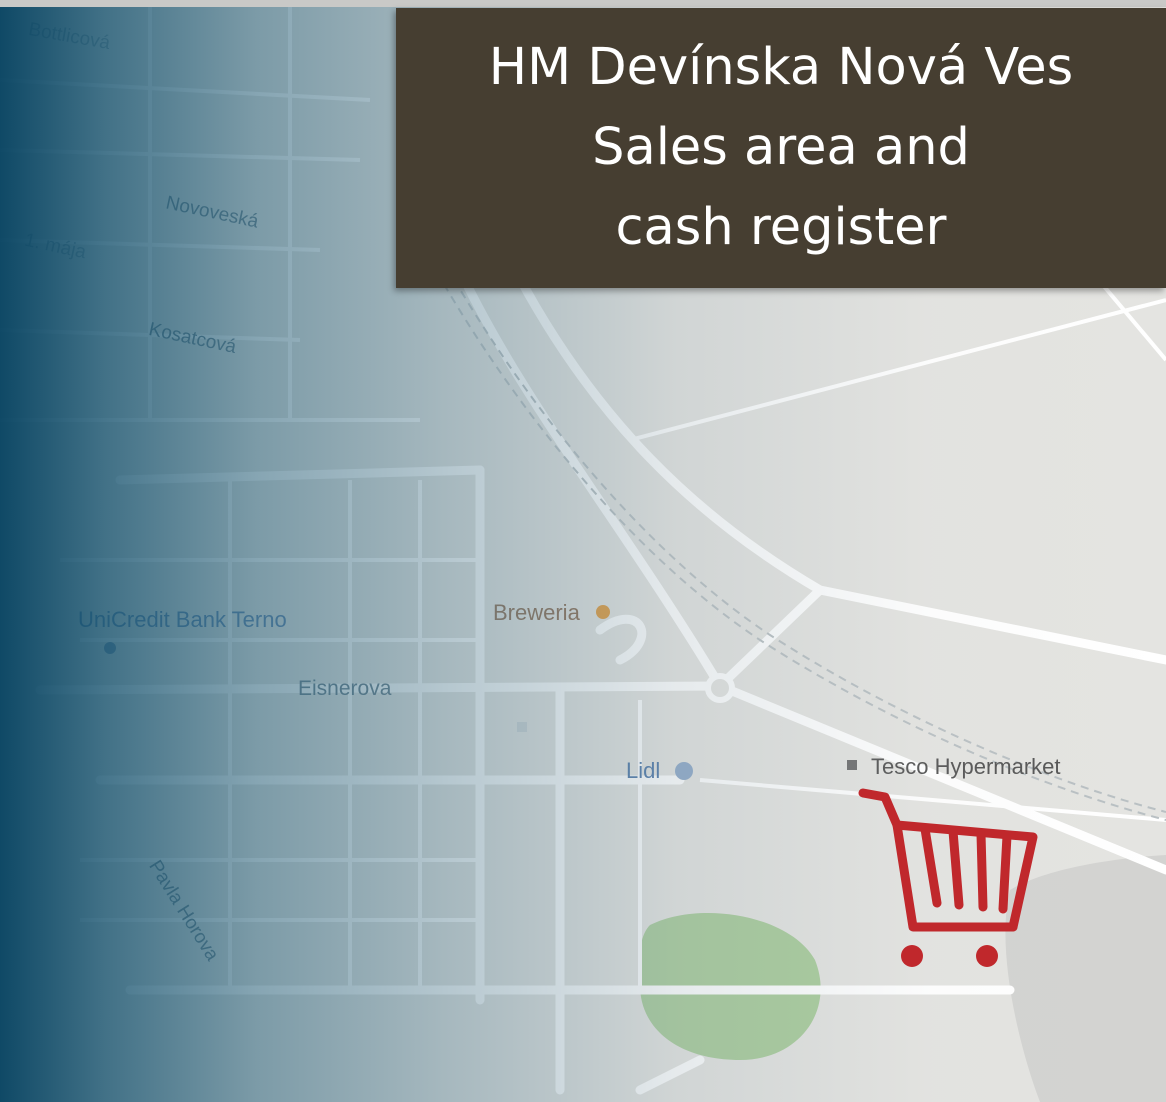  What do you see at coordinates (182, 619) in the screenshot?
I see `poi-label-unicredit: UniCredit Bank Terno` at bounding box center [182, 619].